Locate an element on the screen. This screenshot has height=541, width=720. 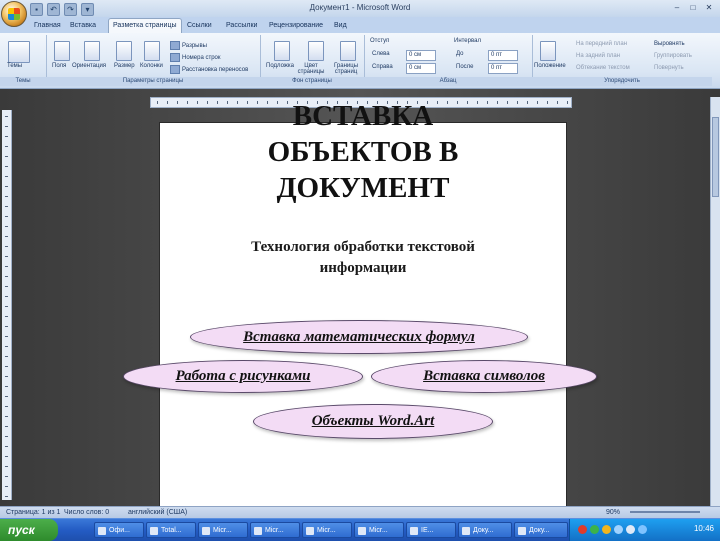
hyphenation-button: Расстановка переносов is located at coordinates (209, 69).